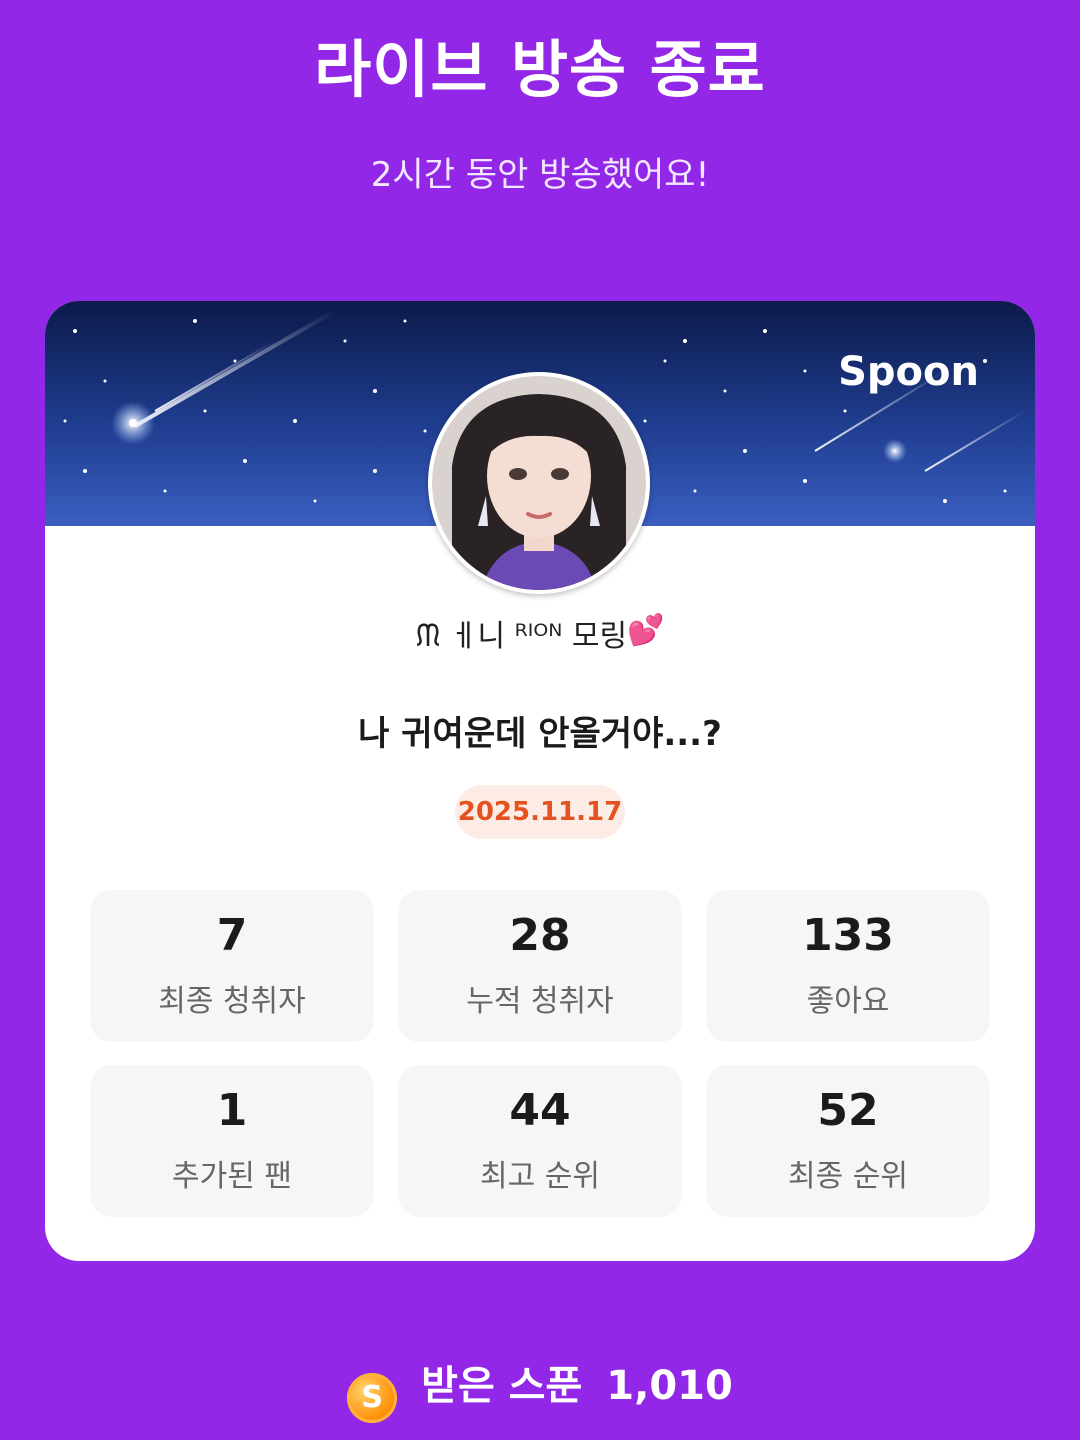 This screenshot has width=1080, height=1440. What do you see at coordinates (540, 1176) in the screenshot?
I see `stat-label: 최고 순위` at bounding box center [540, 1176].